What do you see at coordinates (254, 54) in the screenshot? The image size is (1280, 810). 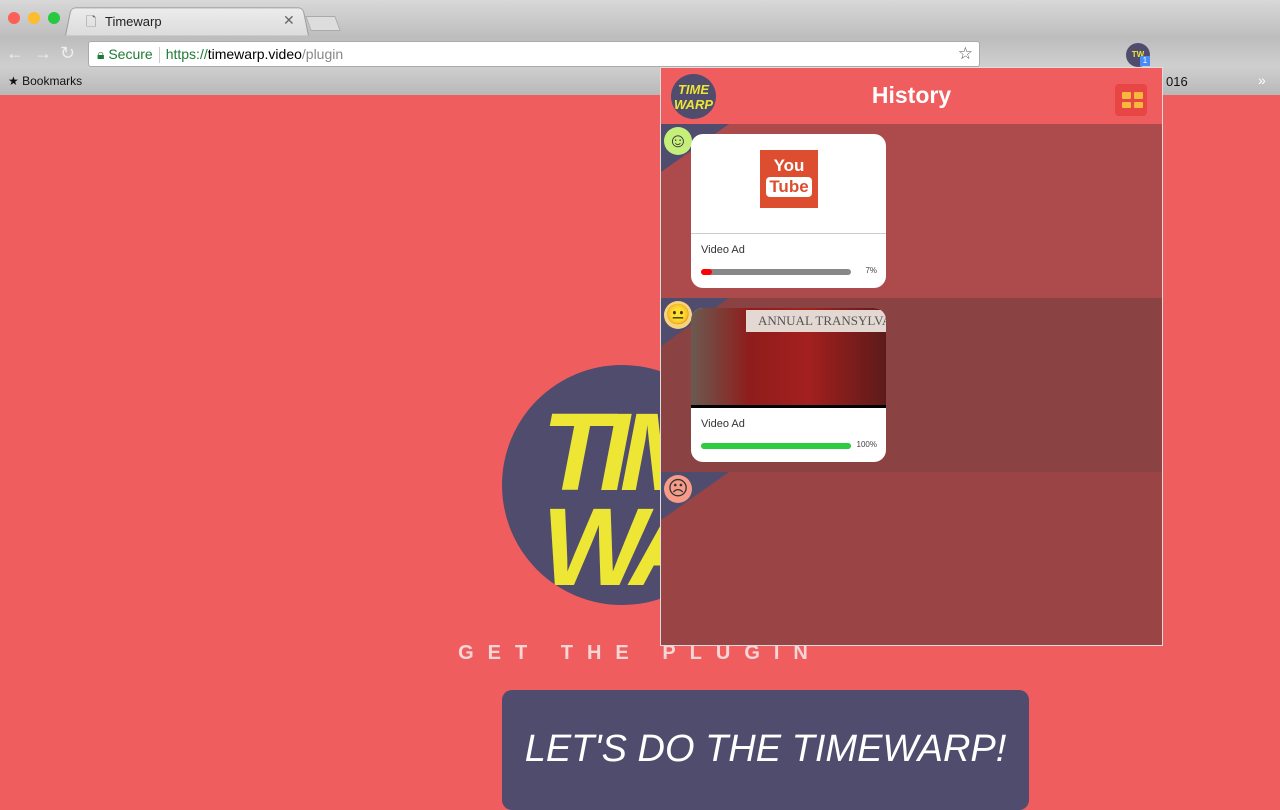 I see `url-host: timewarp.video` at bounding box center [254, 54].